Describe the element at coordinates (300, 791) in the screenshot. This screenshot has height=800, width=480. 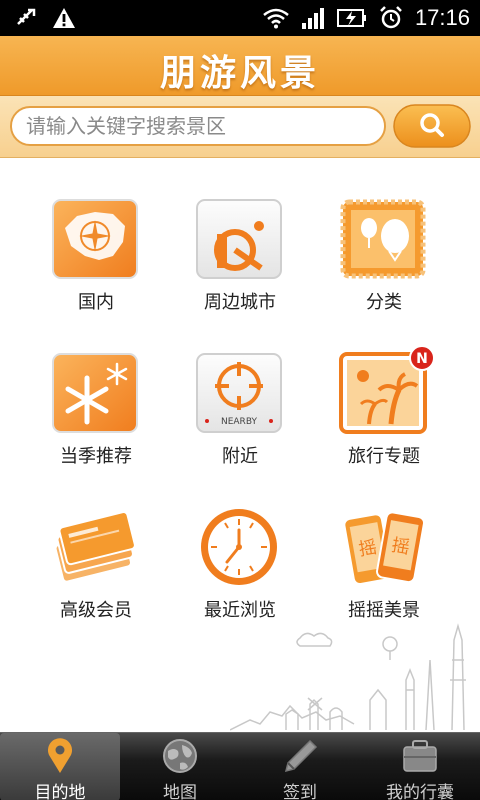
I see `tab-label: 签到` at that location.